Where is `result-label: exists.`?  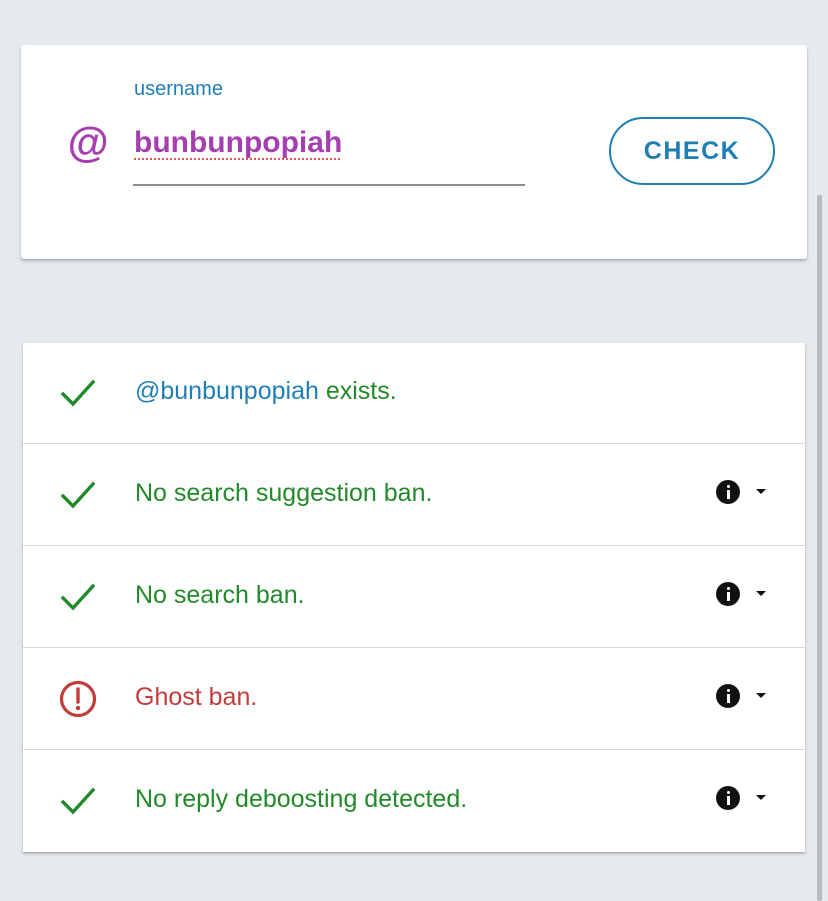
result-label: exists. is located at coordinates (357, 391).